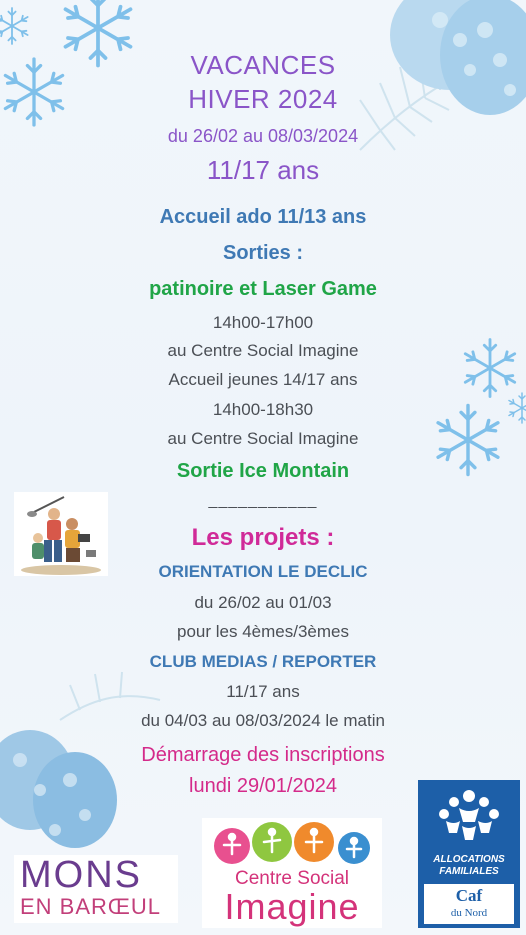 The height and width of the screenshot is (935, 526). What do you see at coordinates (469, 815) in the screenshot?
I see `caf-family-icon` at bounding box center [469, 815].